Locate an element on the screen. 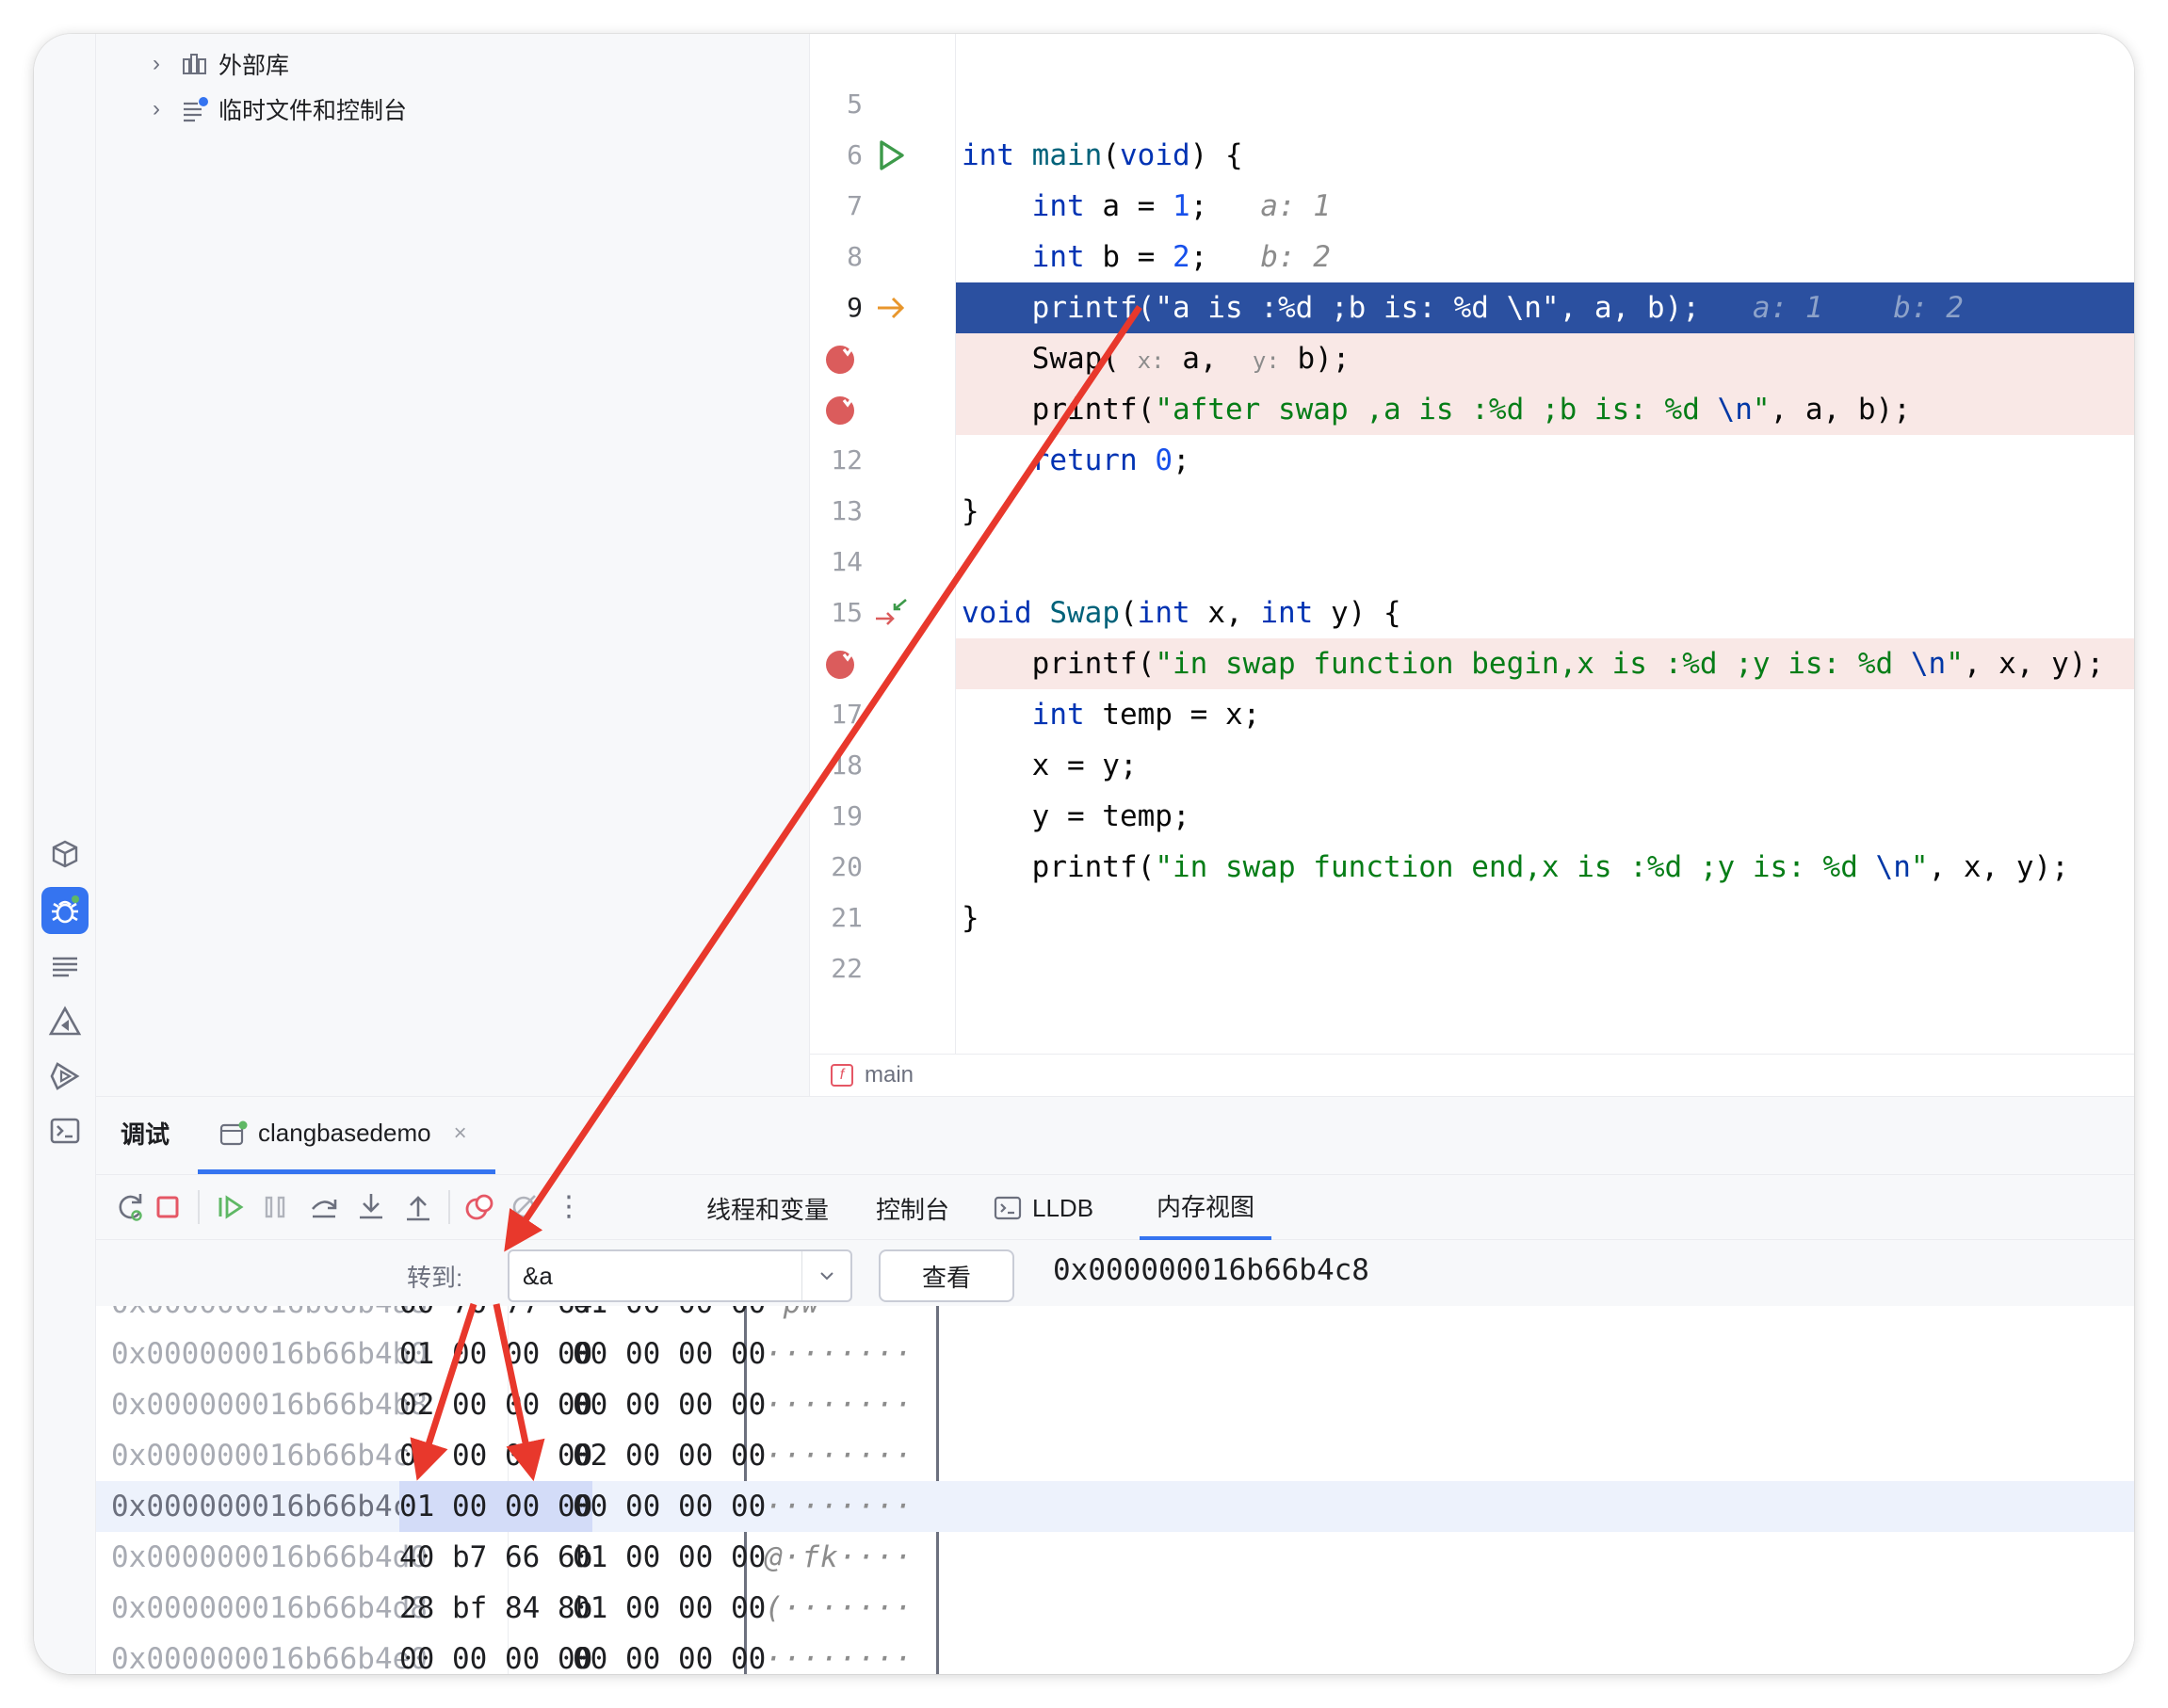 This screenshot has height=1708, width=2168. lldb-console-icon is located at coordinates (1009, 1208).